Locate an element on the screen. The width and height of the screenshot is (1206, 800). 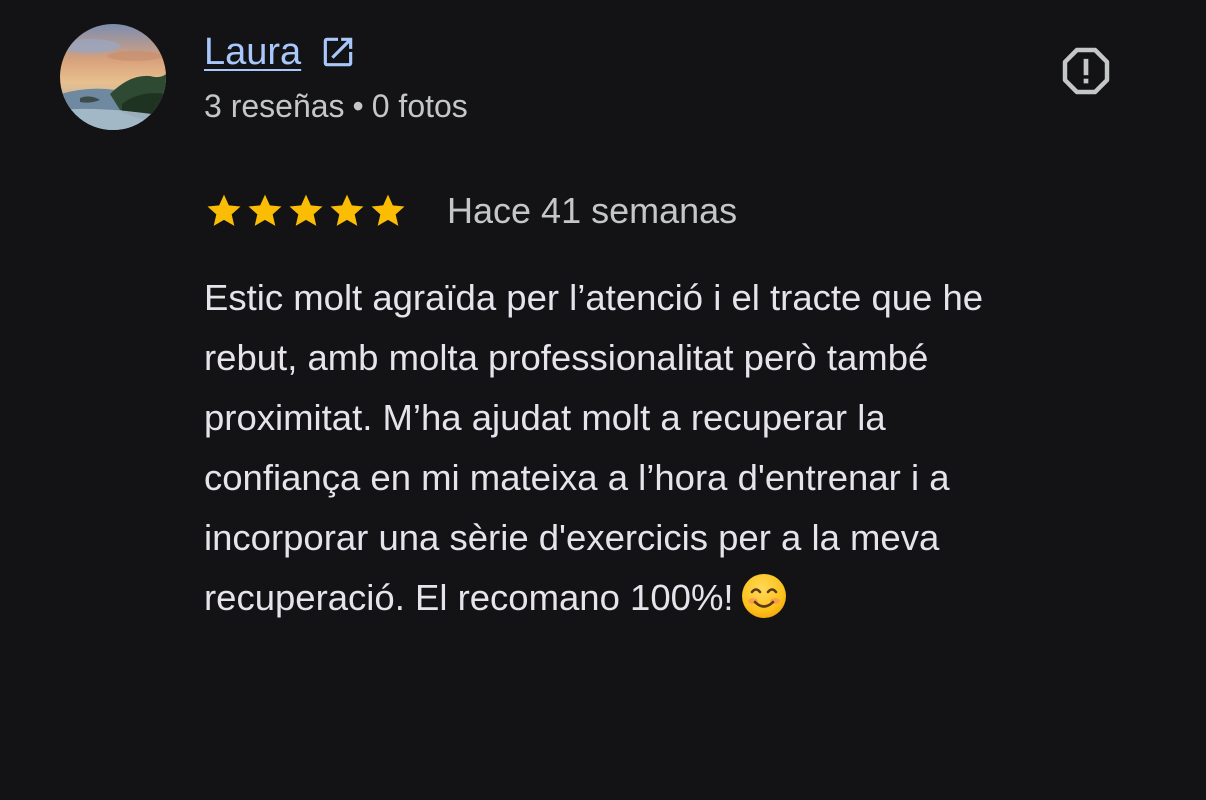
open-in-new-icon is located at coordinates (338, 52).